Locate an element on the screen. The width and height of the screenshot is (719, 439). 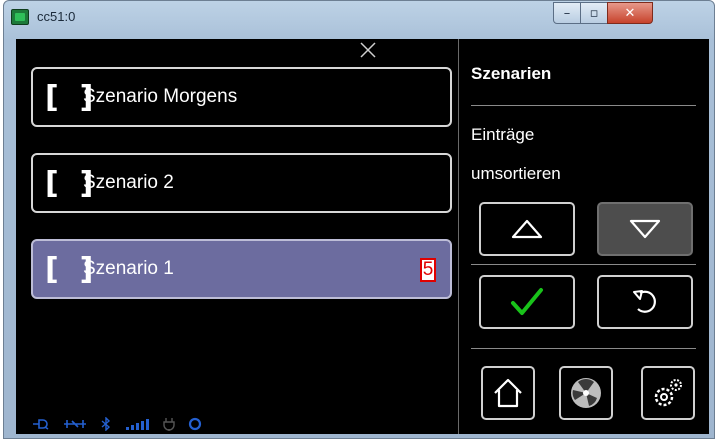
panel-text-line1: Einträge is located at coordinates (503, 134).